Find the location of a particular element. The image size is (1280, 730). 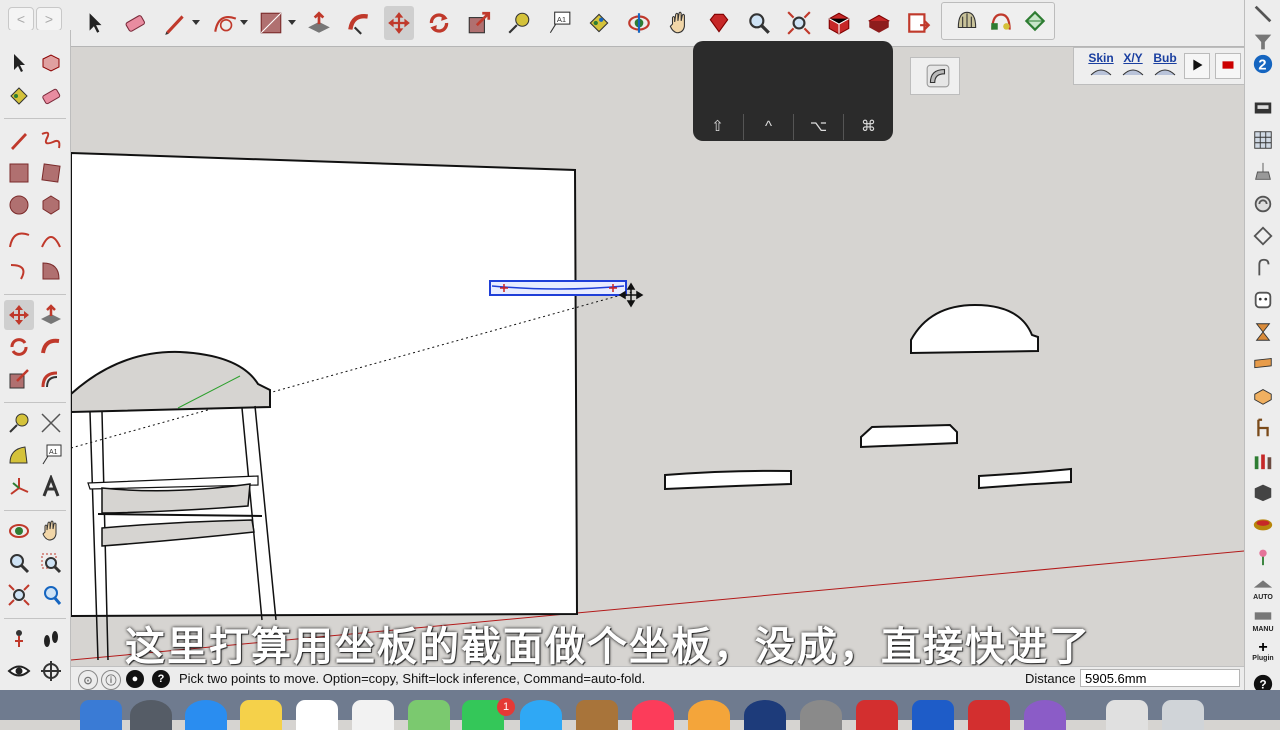

look-around-icon is located at coordinates (19, 671).